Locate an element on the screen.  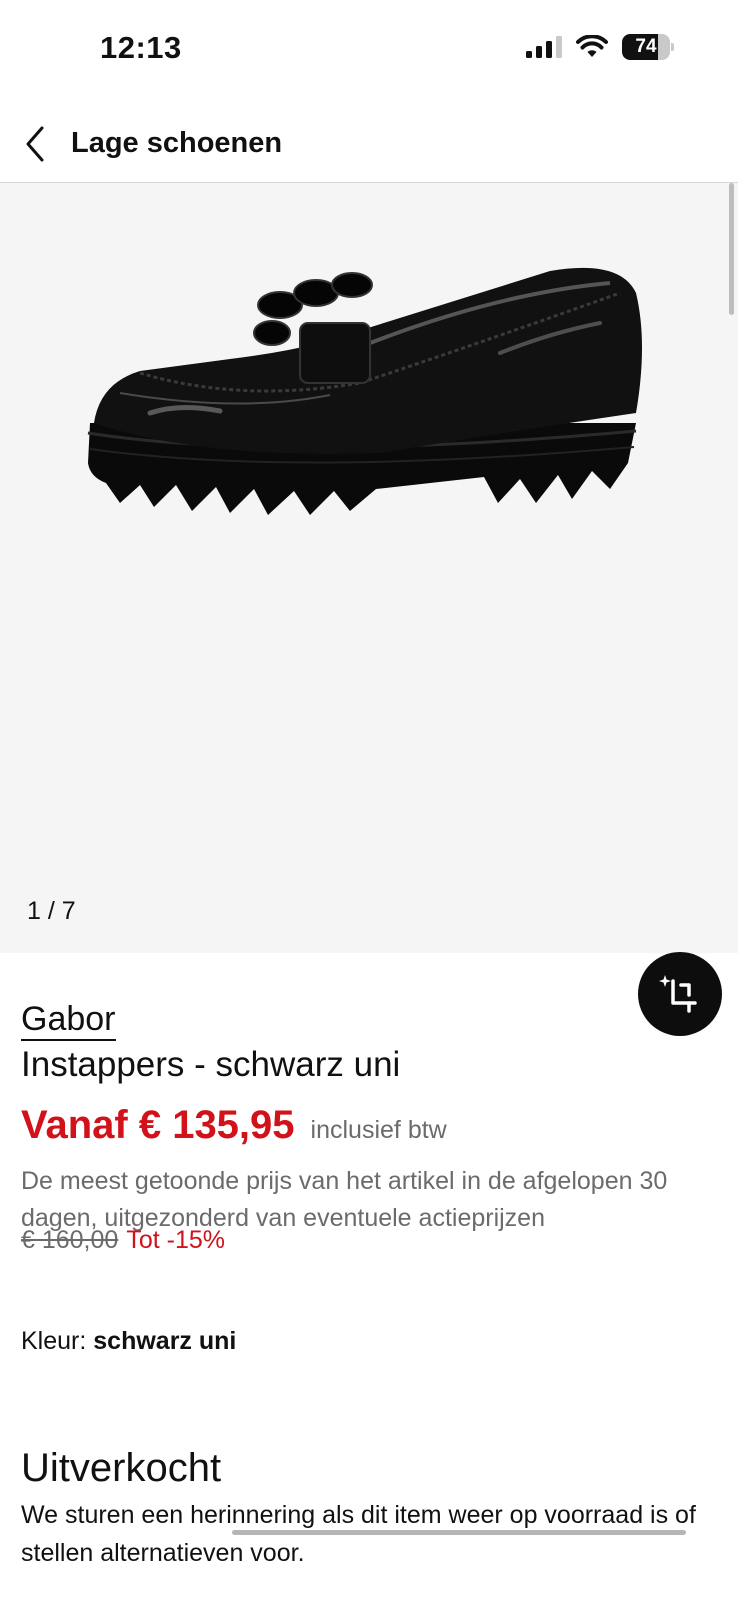
color-label: Kleur: is located at coordinates (54, 1341).